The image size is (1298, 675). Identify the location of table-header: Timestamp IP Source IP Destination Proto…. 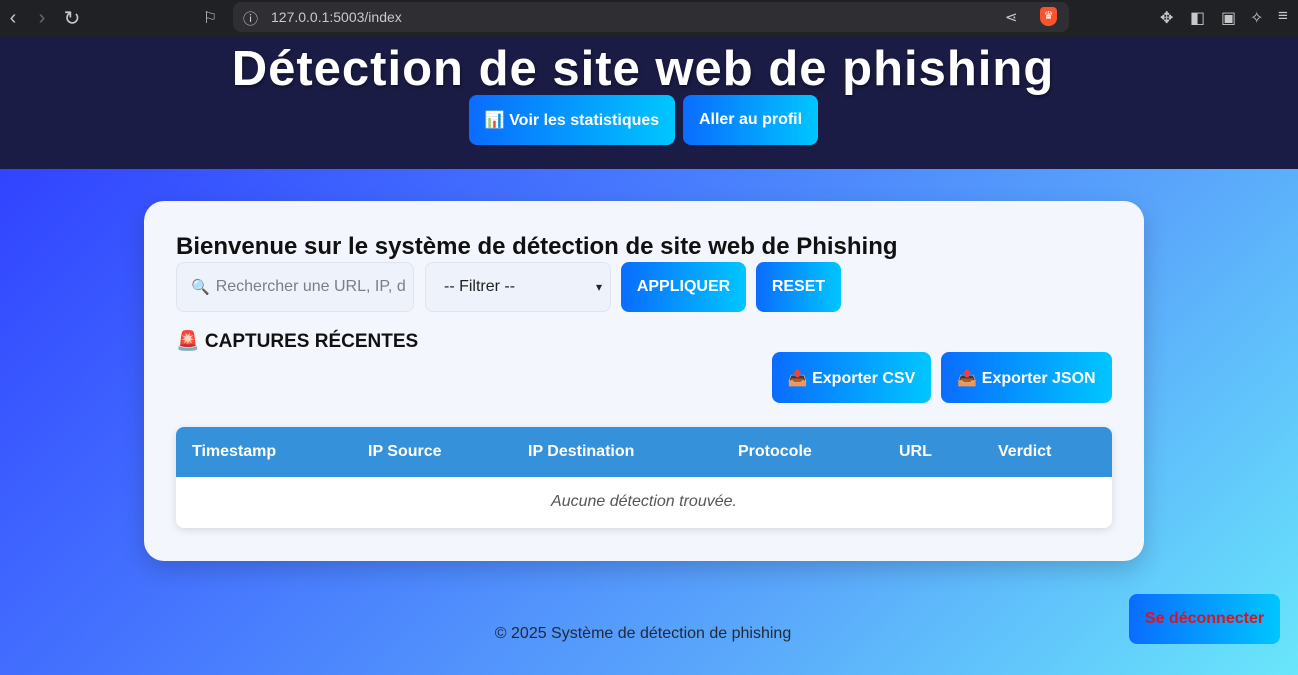
(644, 452).